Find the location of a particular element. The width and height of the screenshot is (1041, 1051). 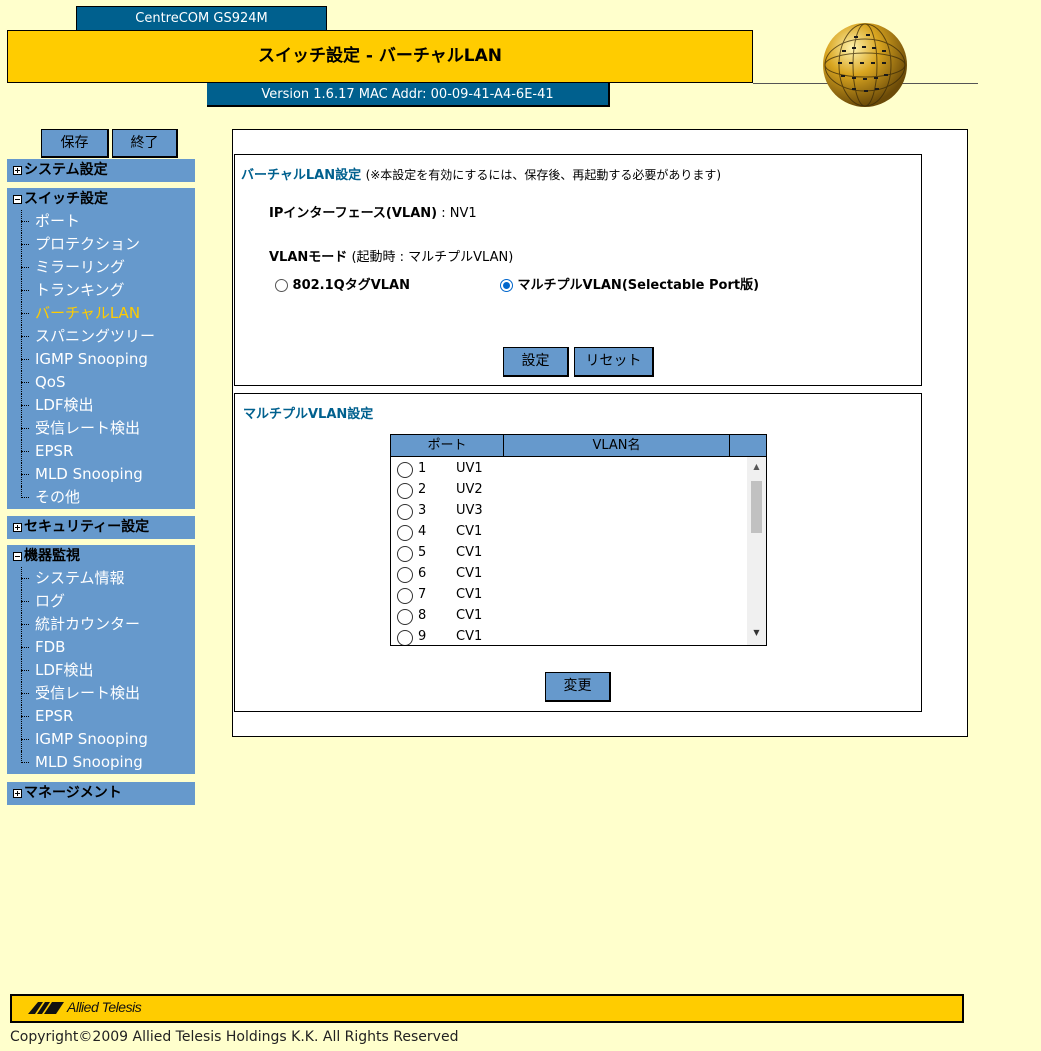

ip-interface-label: IPインターフェース(VLAN) is located at coordinates (353, 213).